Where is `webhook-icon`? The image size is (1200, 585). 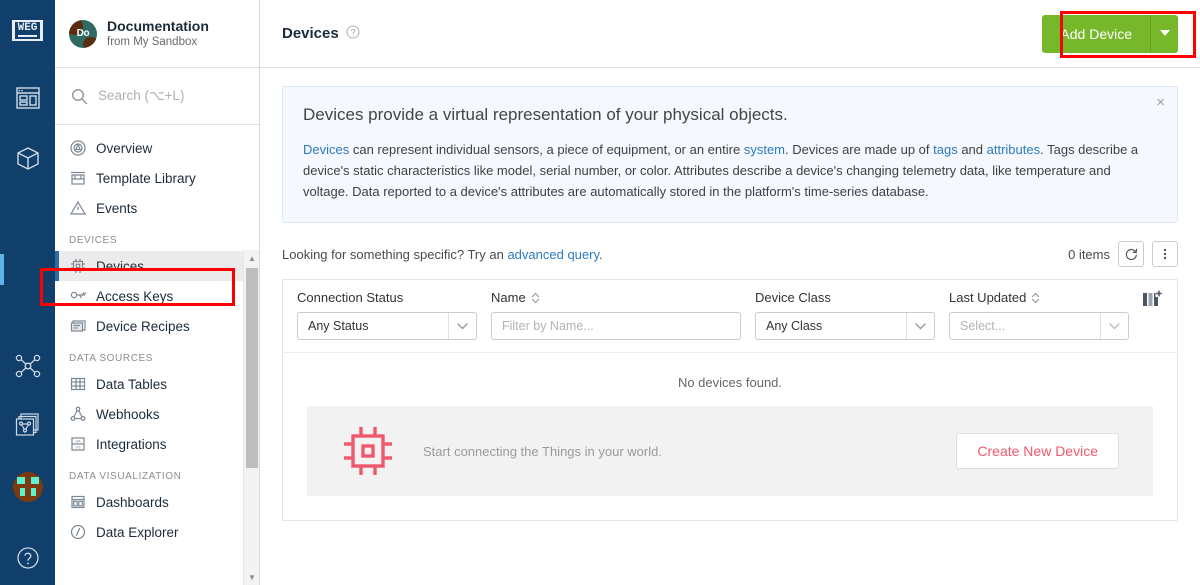
webhook-icon is located at coordinates (78, 414).